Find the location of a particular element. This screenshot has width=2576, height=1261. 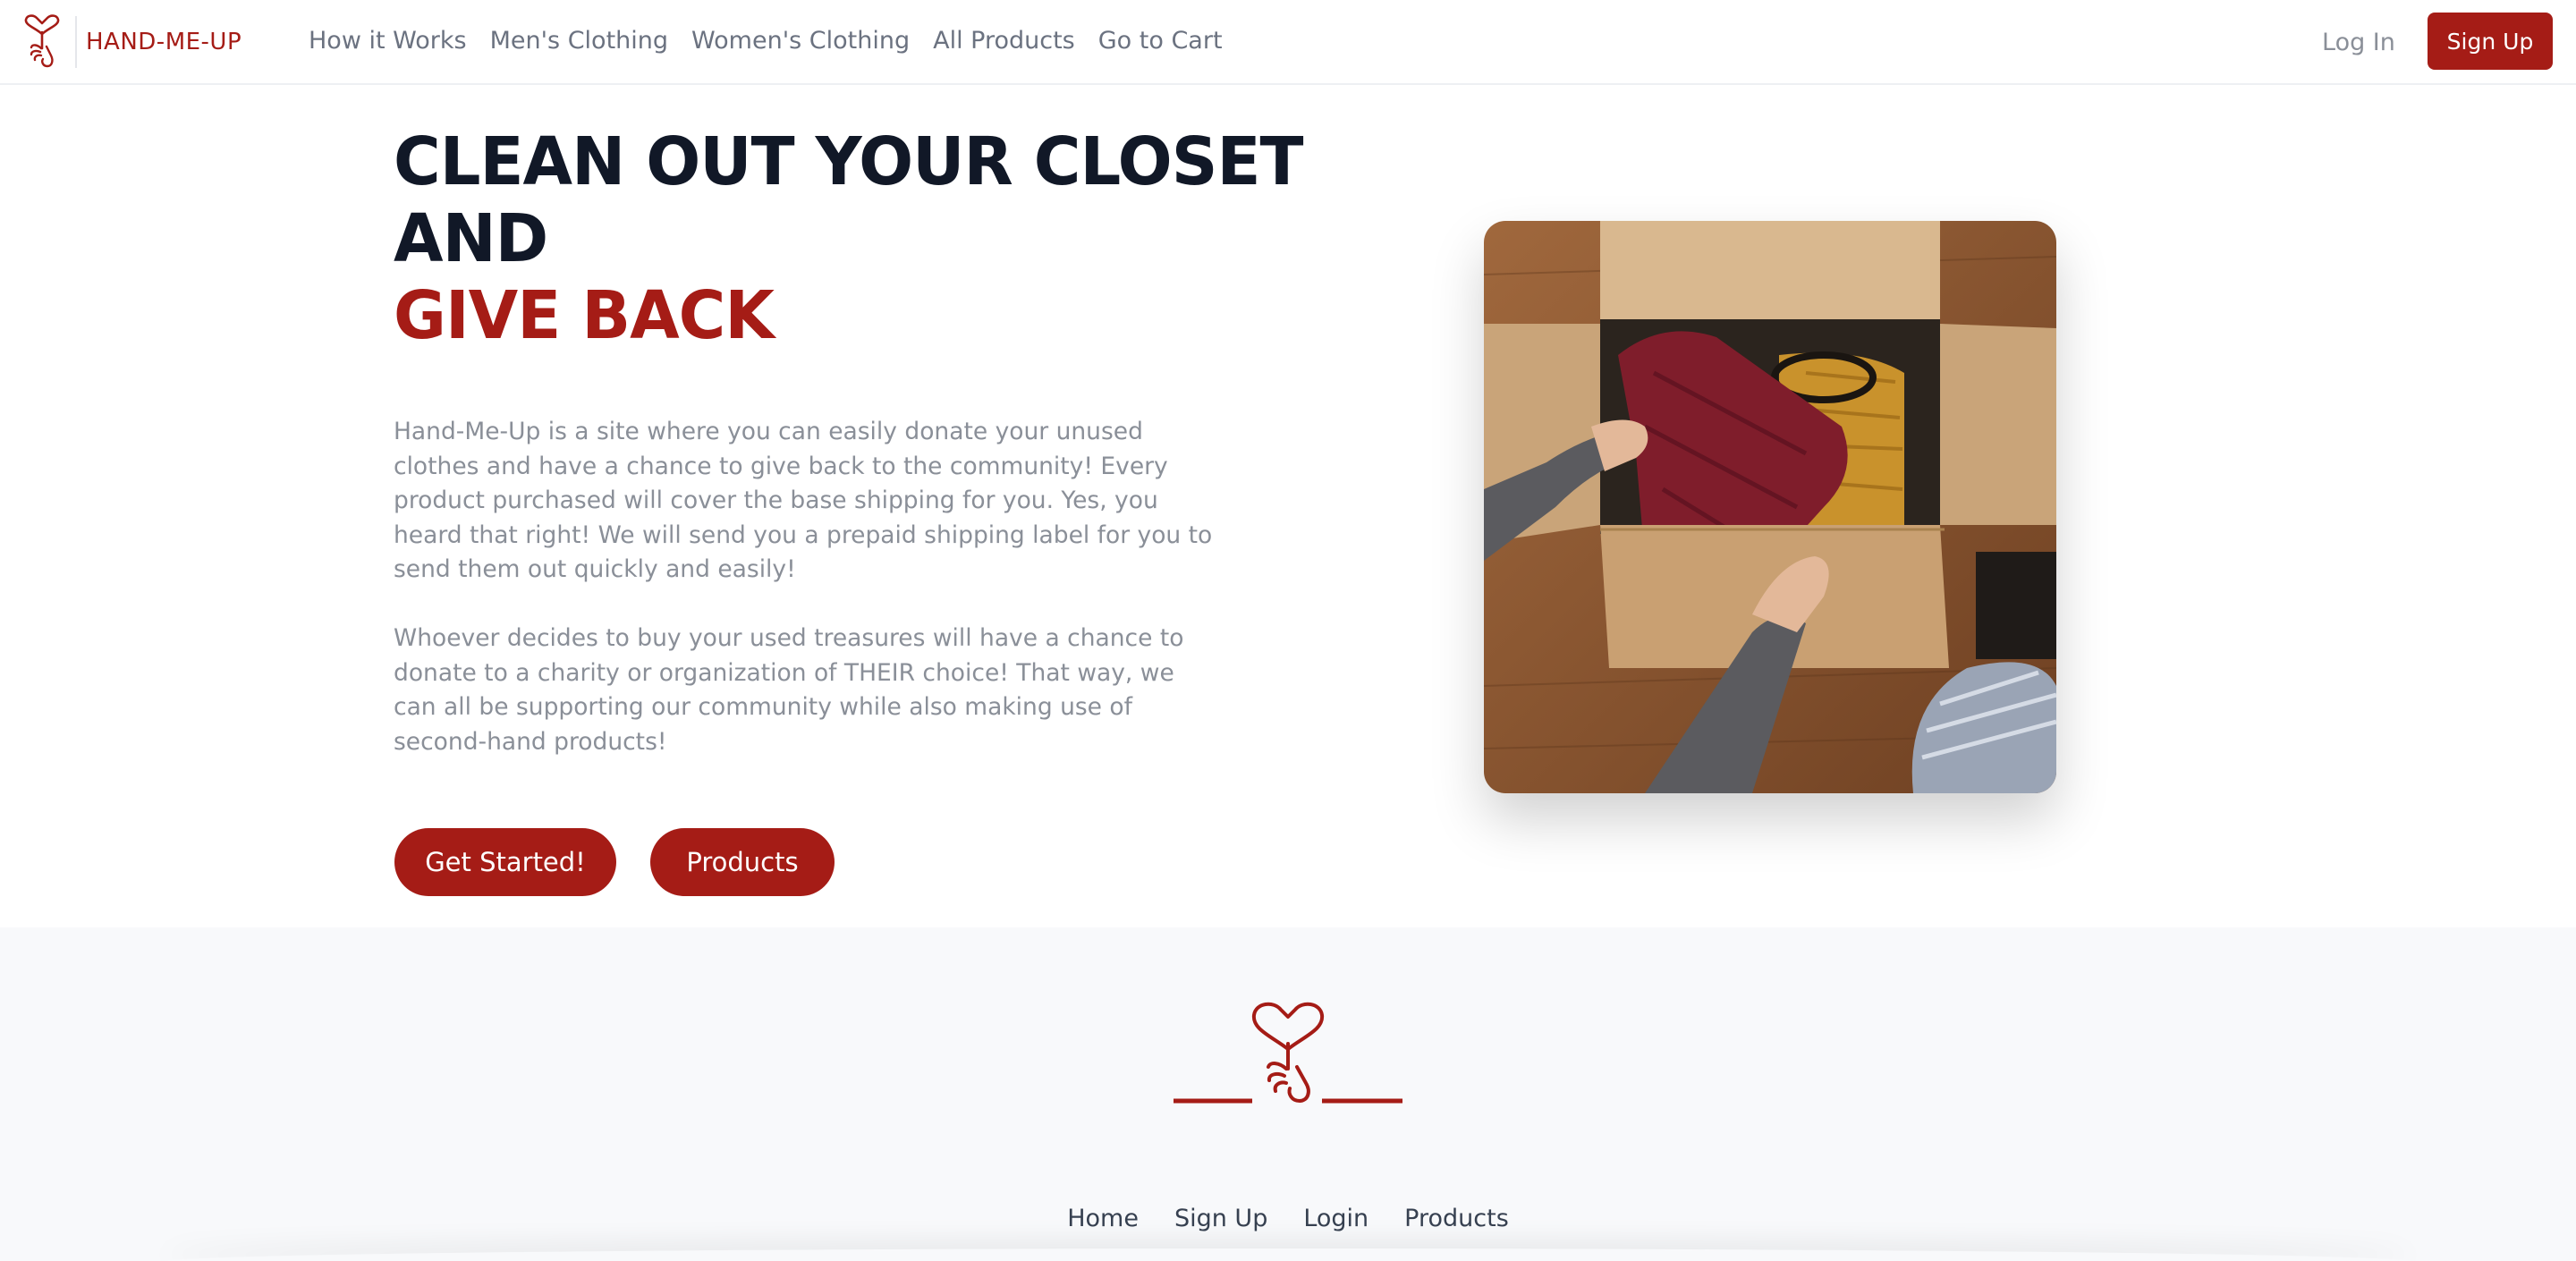

products-button: Products is located at coordinates (742, 862).